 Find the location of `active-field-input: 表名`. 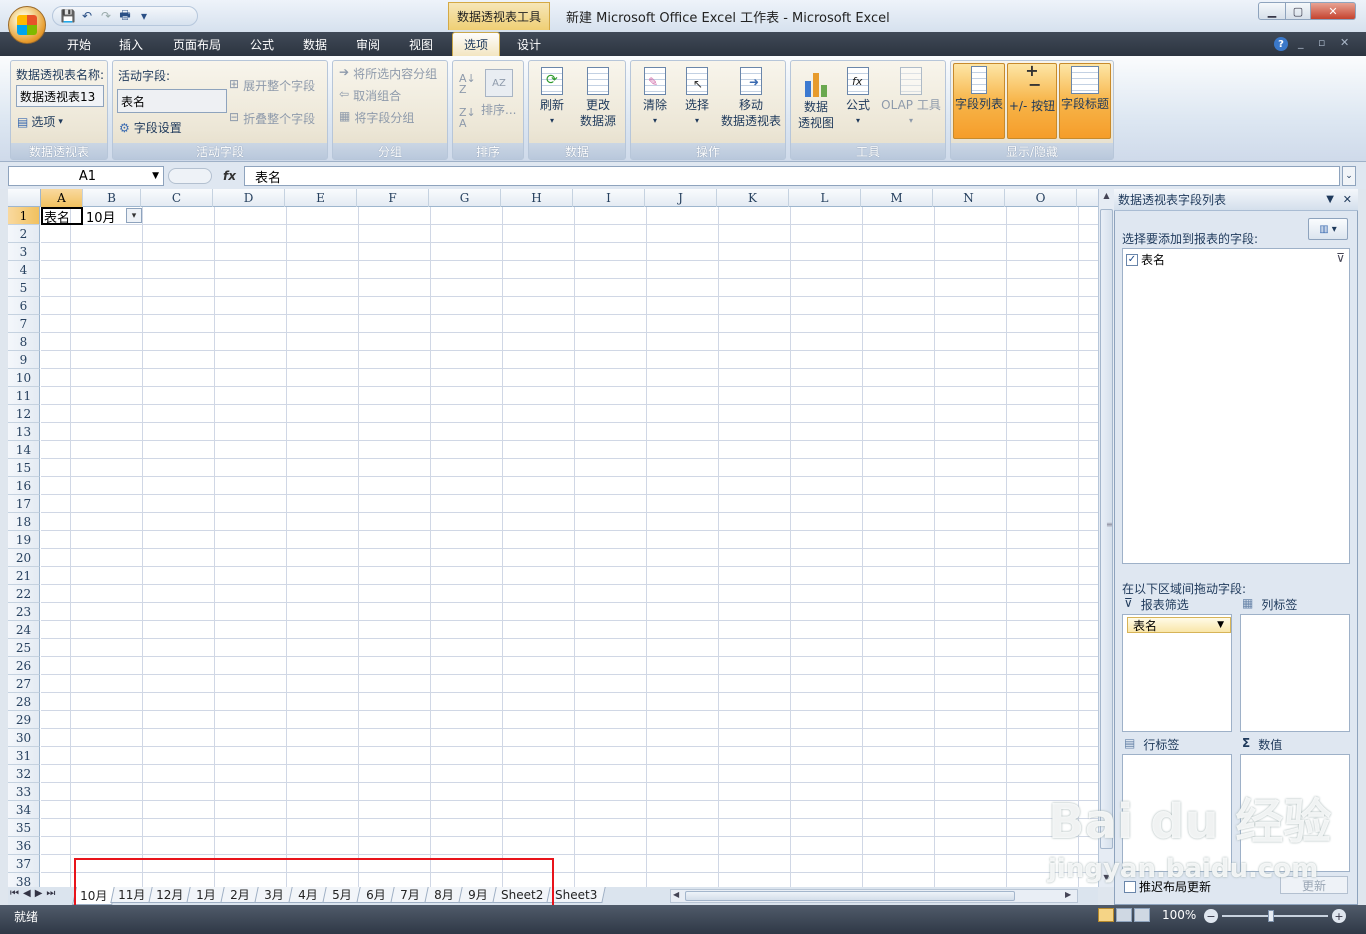

active-field-input: 表名 is located at coordinates (172, 101).